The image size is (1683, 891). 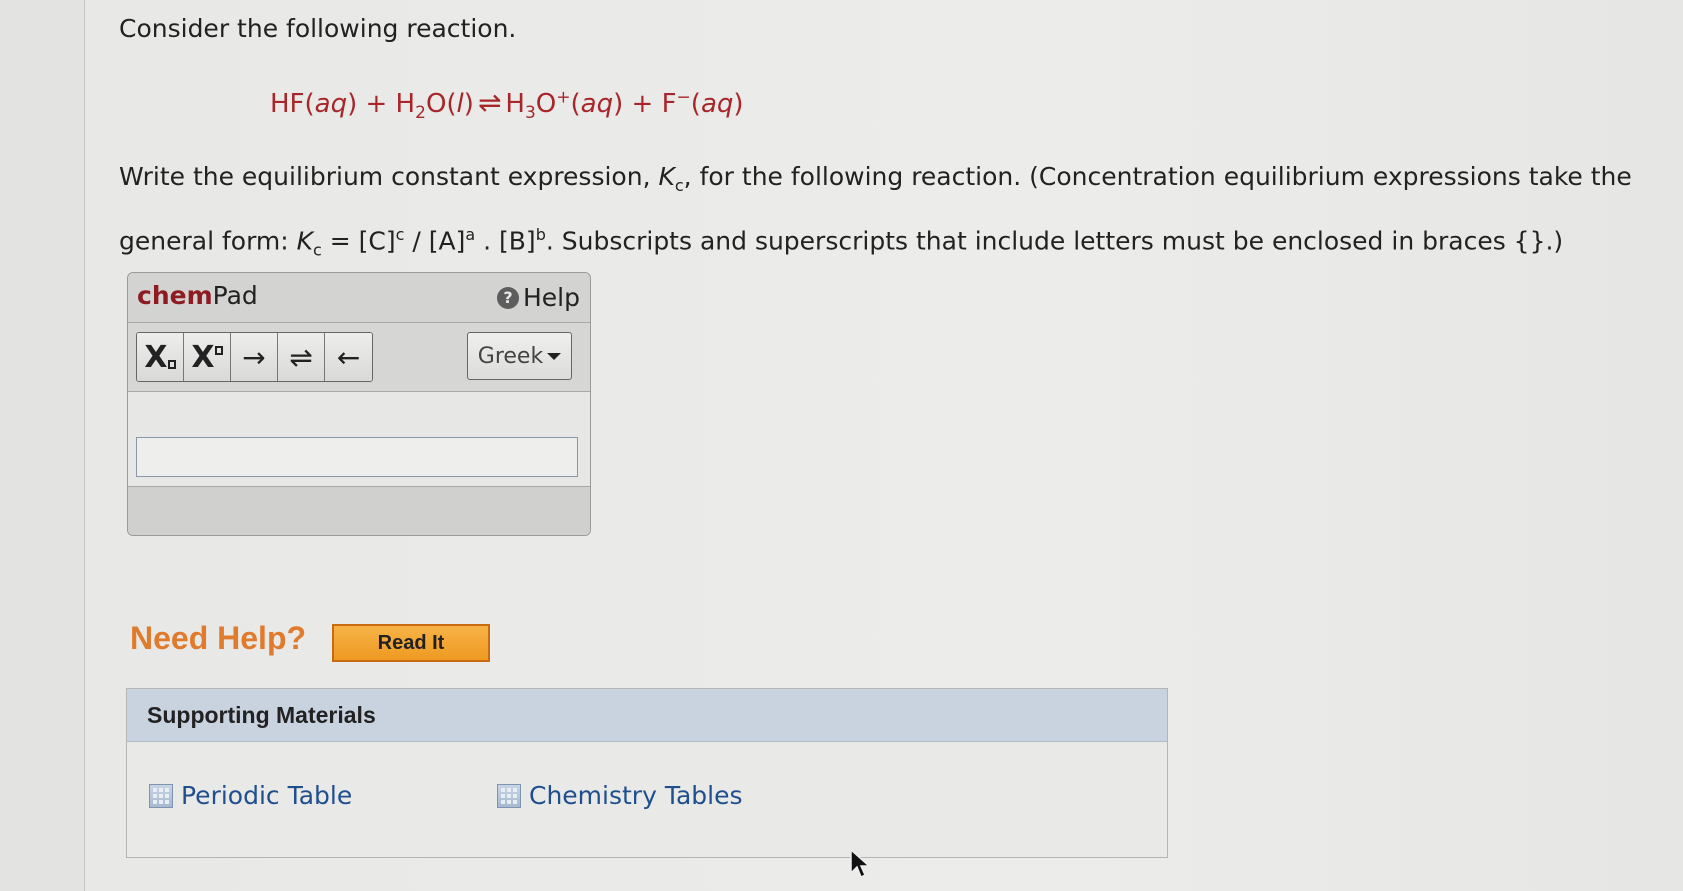 I want to click on question-intro: Consider the following reaction., so click(x=318, y=28).